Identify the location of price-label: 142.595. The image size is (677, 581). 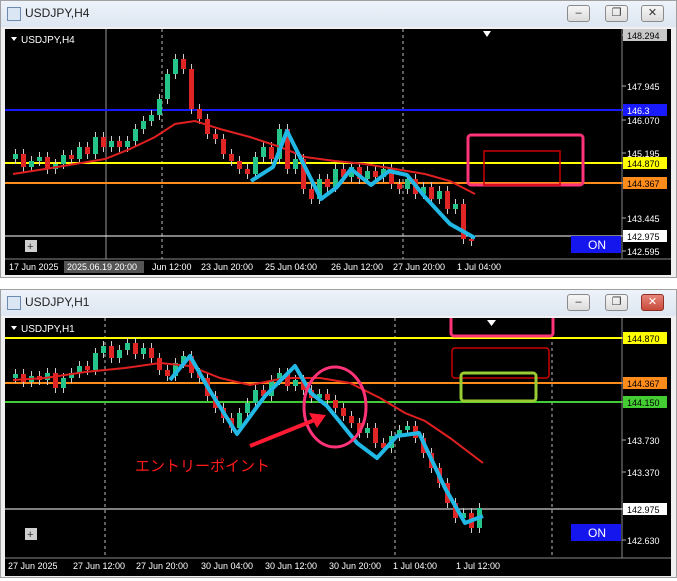
(643, 252).